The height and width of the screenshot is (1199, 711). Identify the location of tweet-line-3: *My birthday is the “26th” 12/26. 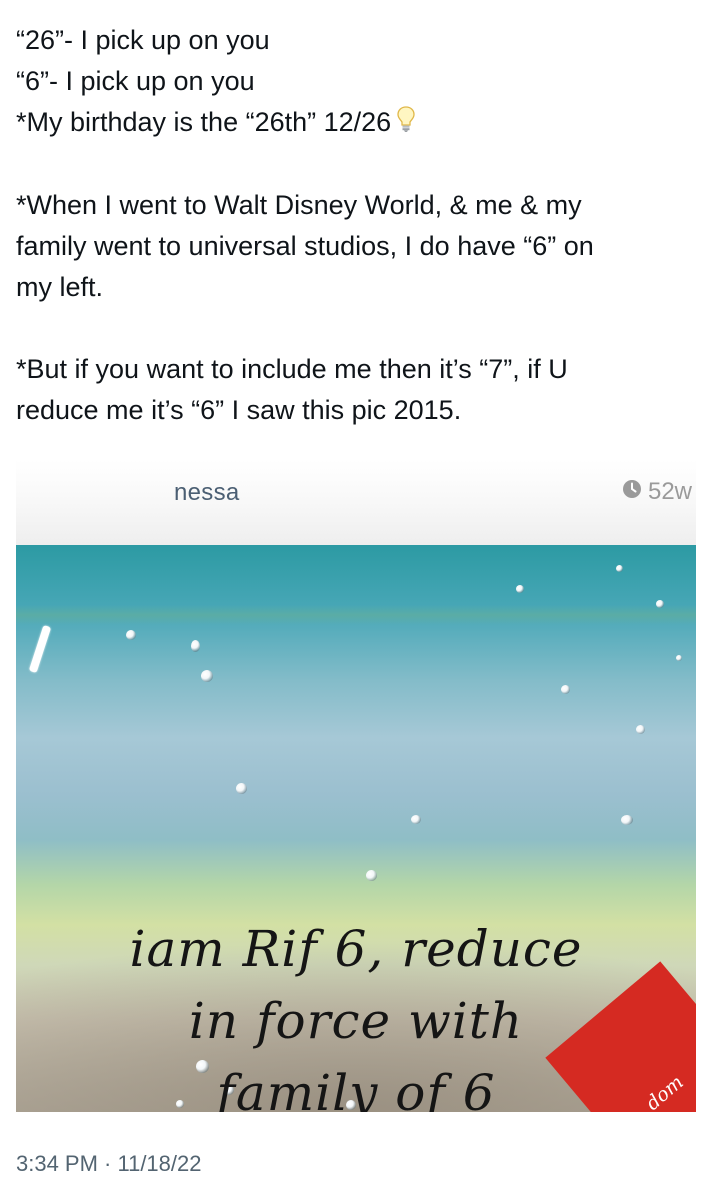
(356, 123).